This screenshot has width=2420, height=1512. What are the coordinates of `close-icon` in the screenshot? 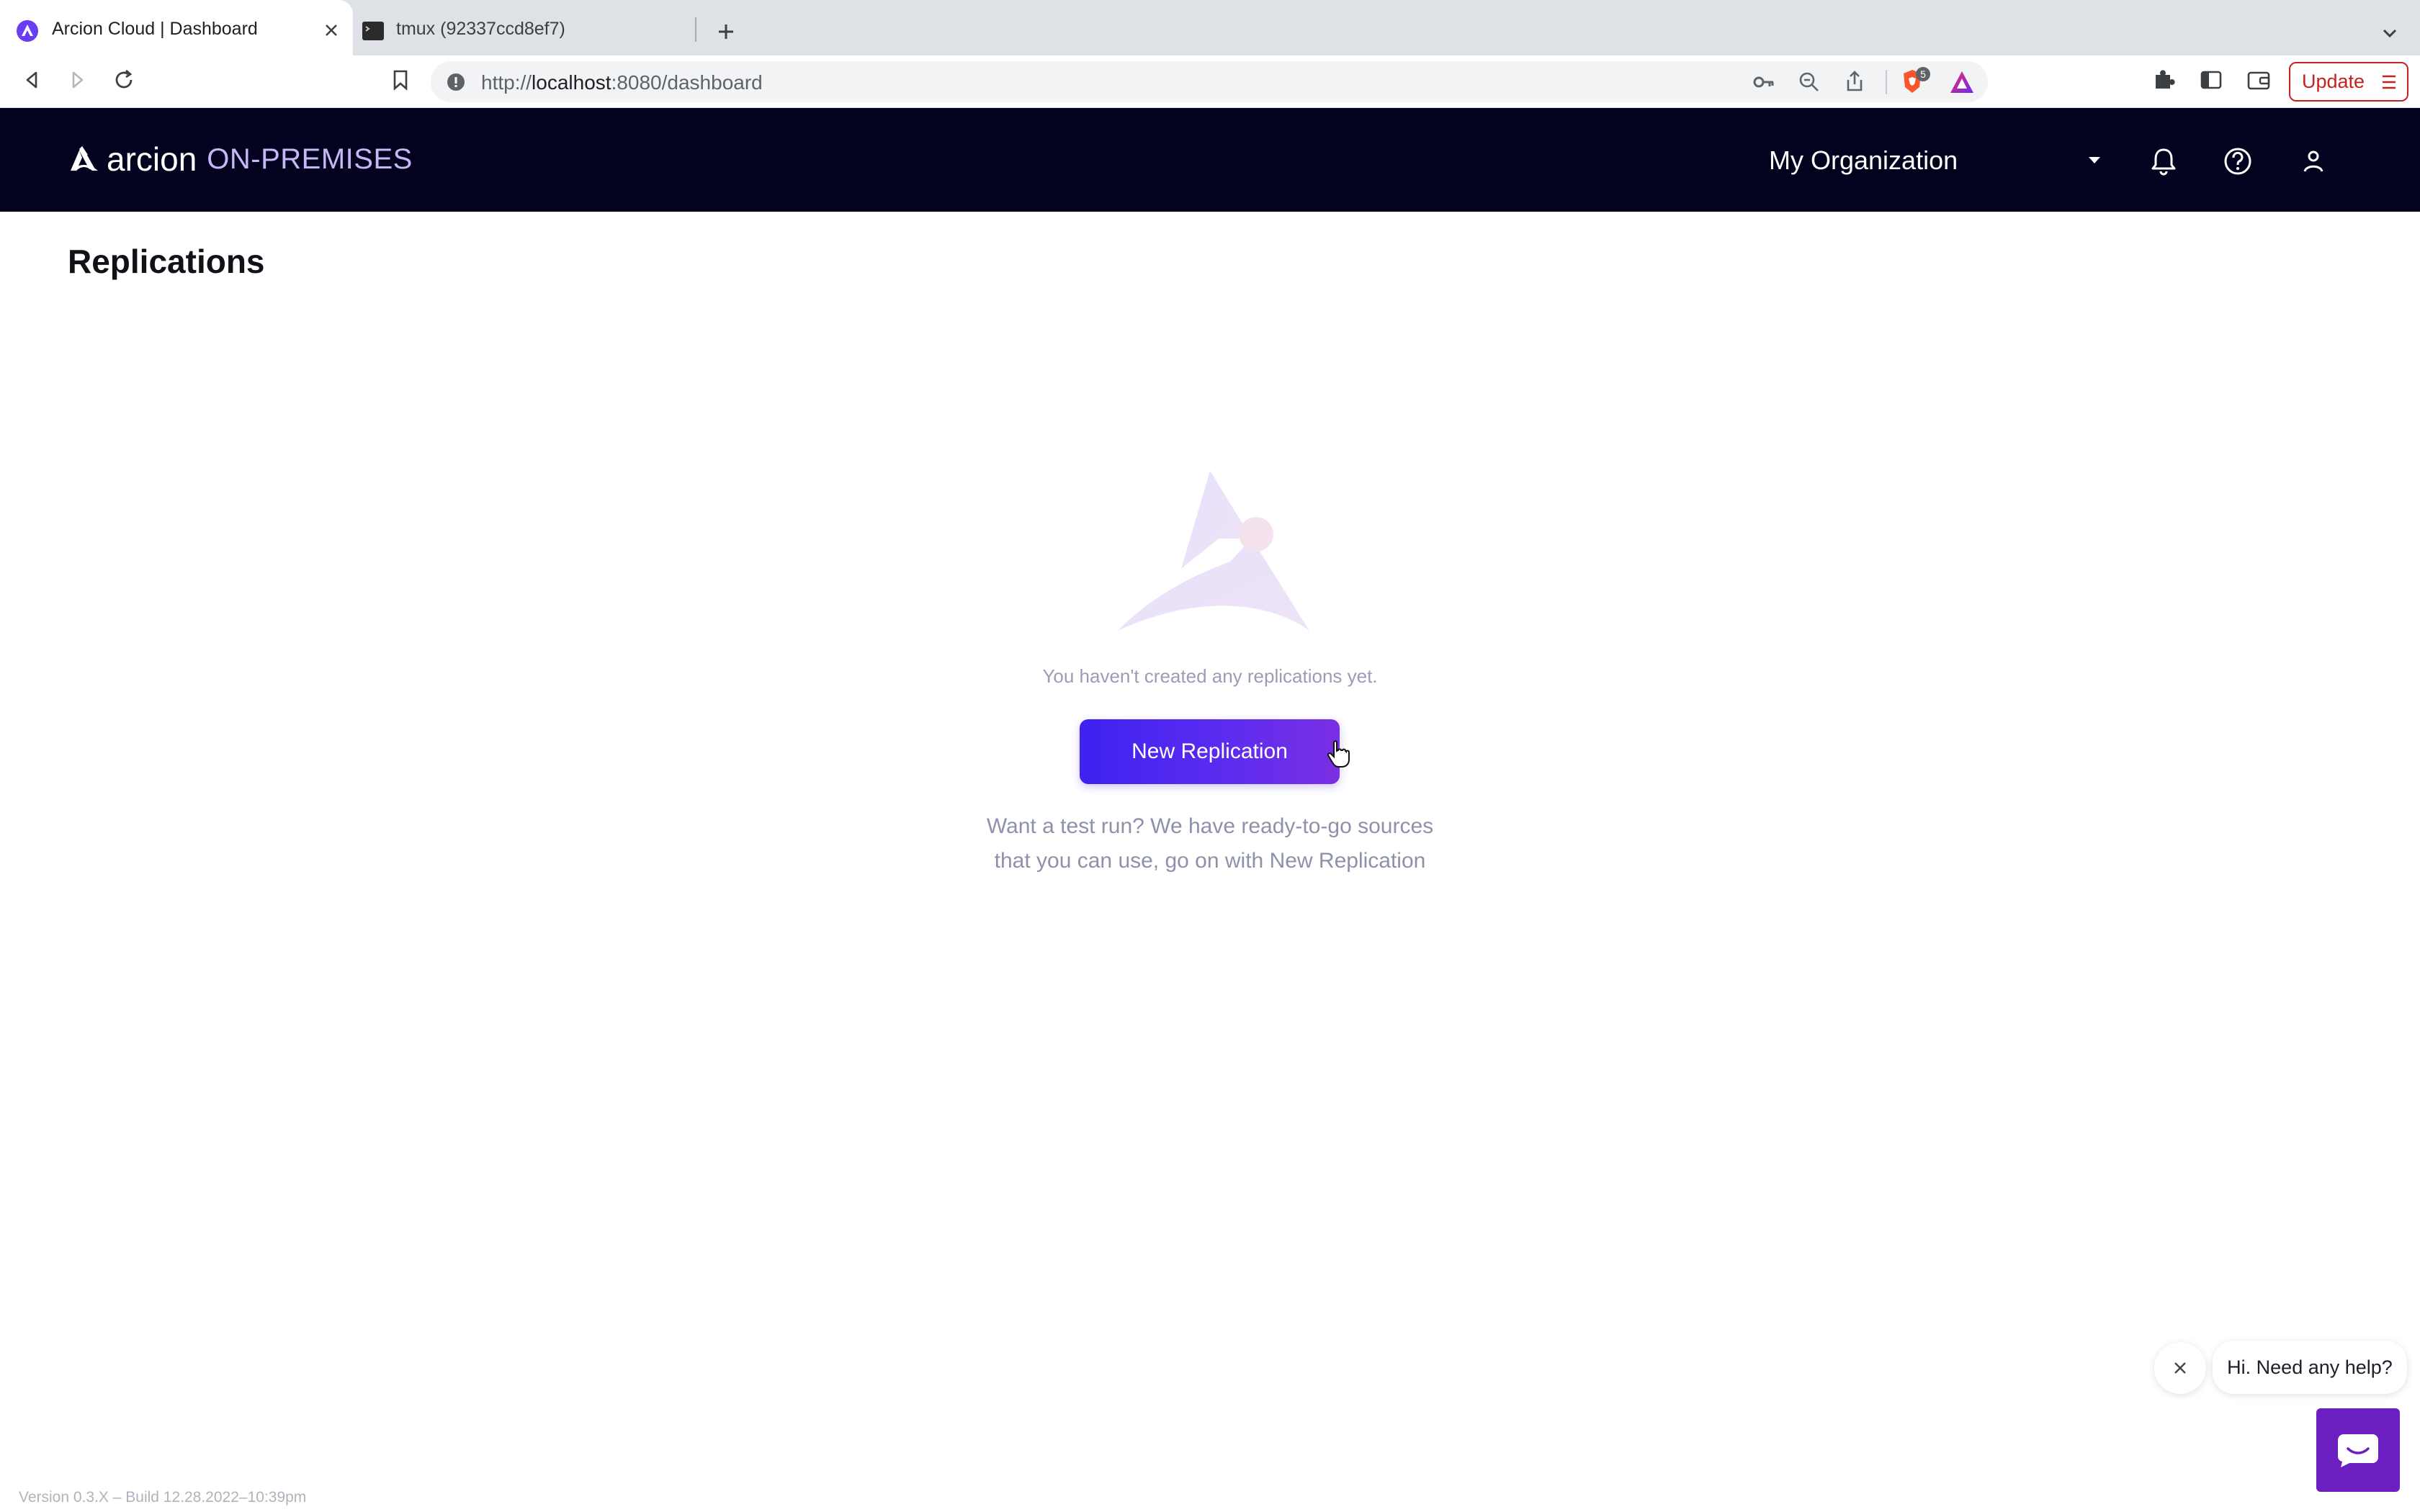 It's located at (2180, 1368).